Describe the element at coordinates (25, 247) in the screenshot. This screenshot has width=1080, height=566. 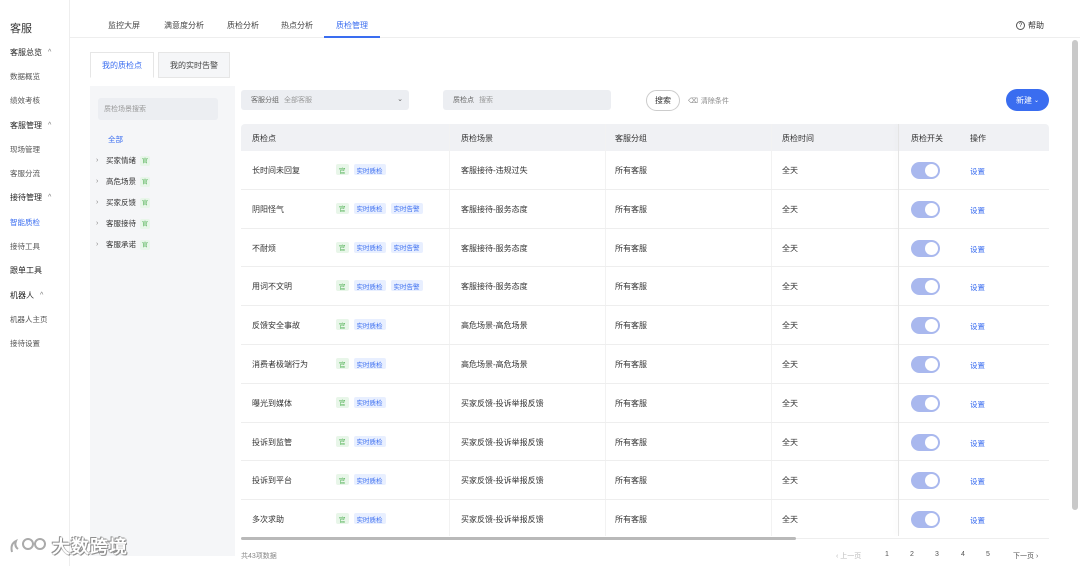
I see `sidebar-item-label: 接待工具` at that location.